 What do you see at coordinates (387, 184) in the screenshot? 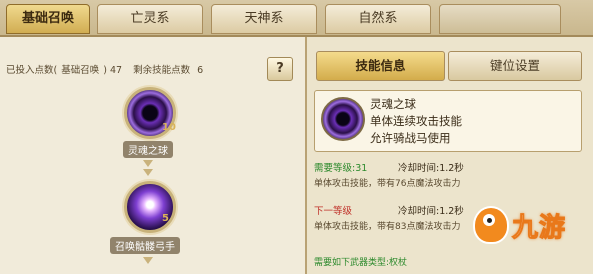
I see `current-level-desc: 单体攻击技能，带有76点魔法攻击力` at bounding box center [387, 184].